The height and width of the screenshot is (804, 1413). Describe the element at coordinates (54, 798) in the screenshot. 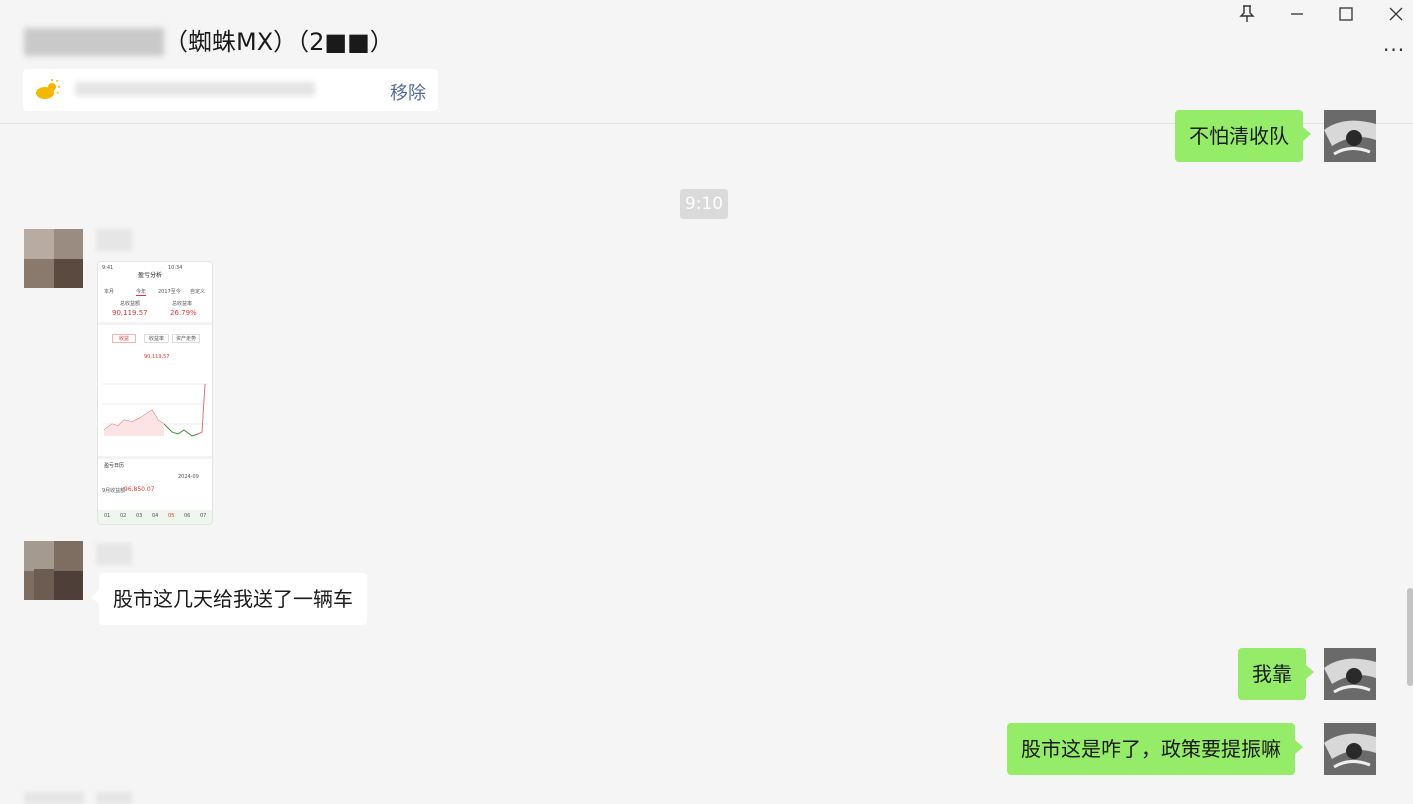

I see `avatar-partial` at that location.